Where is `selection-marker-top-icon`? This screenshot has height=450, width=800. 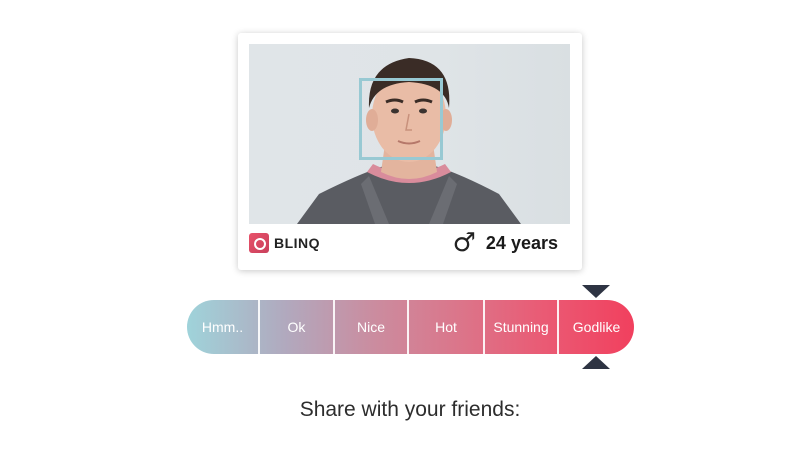 selection-marker-top-icon is located at coordinates (596, 291).